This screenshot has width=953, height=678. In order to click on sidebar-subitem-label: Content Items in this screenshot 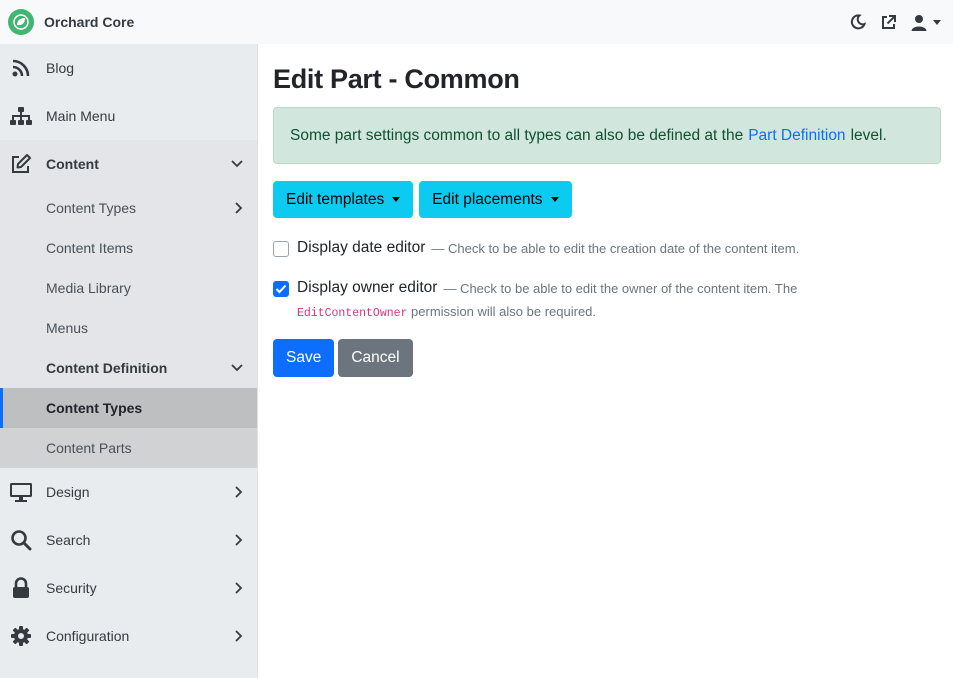, I will do `click(90, 248)`.